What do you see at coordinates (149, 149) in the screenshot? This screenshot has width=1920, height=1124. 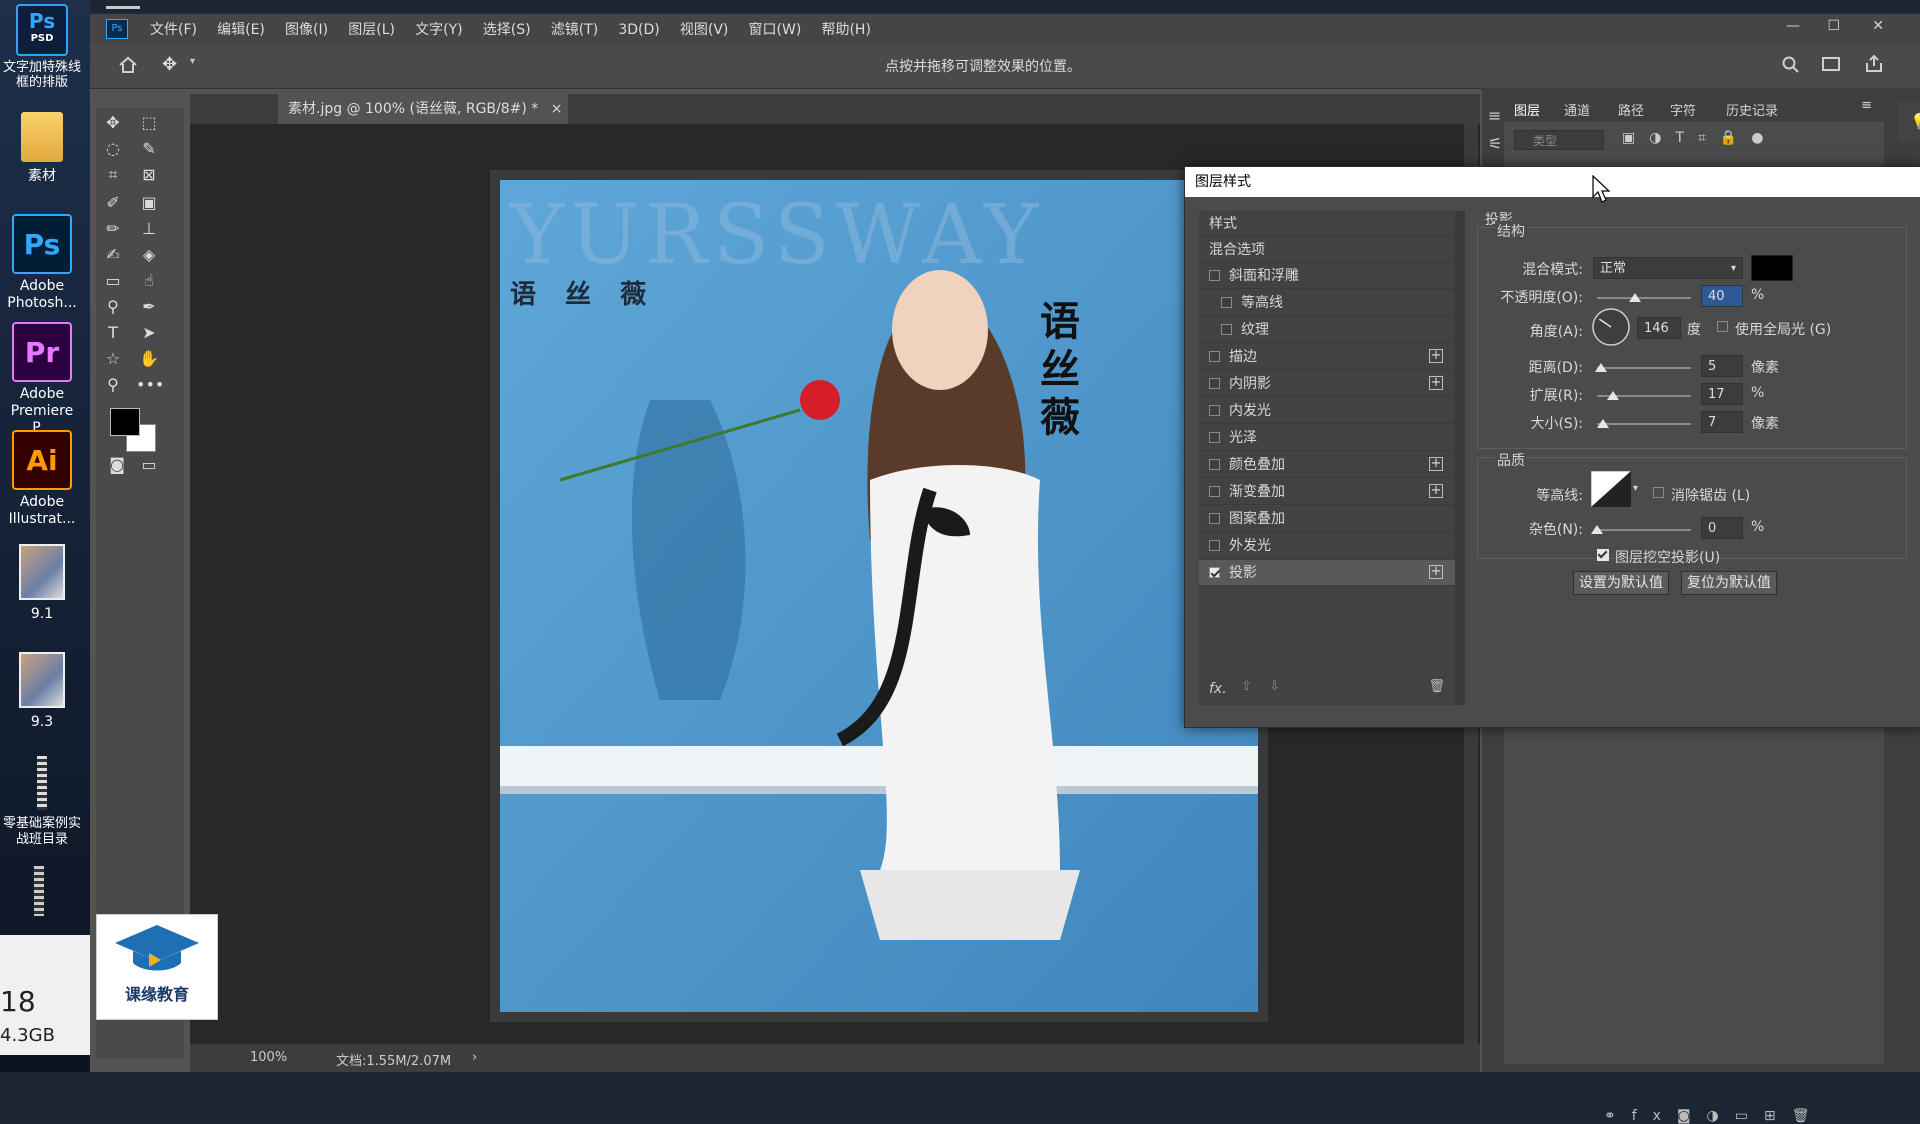 I see `quick-select-tool-icon: ✎` at bounding box center [149, 149].